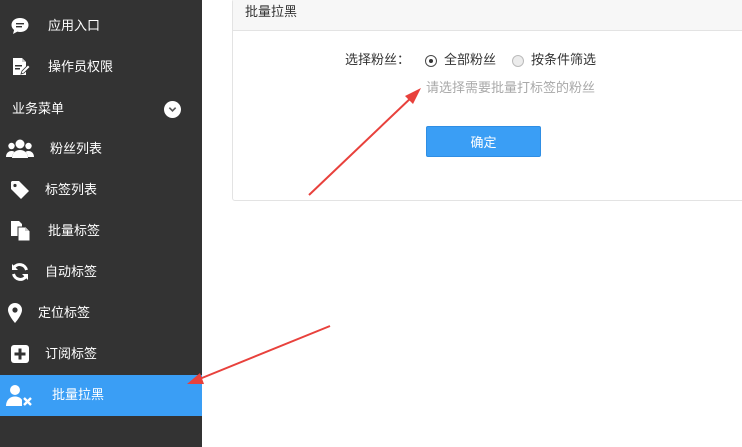  I want to click on sidebar-item-subscribe-tag: 订阅标签, so click(101, 354).